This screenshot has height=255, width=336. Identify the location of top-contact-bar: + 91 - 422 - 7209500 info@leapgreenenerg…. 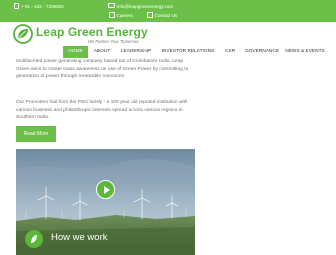
(168, 11).